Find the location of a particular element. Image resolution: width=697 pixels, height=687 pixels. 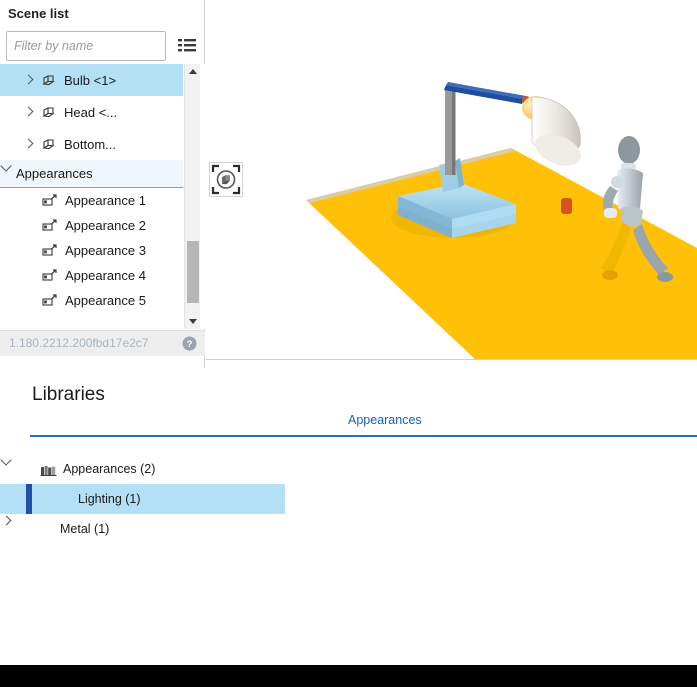

libraries-tabbar: Appearances is located at coordinates (363, 425).